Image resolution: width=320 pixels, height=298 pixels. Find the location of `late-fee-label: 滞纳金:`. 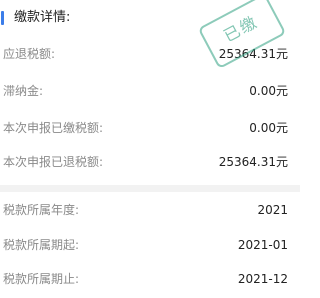

late-fee-label: 滞纳金: is located at coordinates (23, 91).